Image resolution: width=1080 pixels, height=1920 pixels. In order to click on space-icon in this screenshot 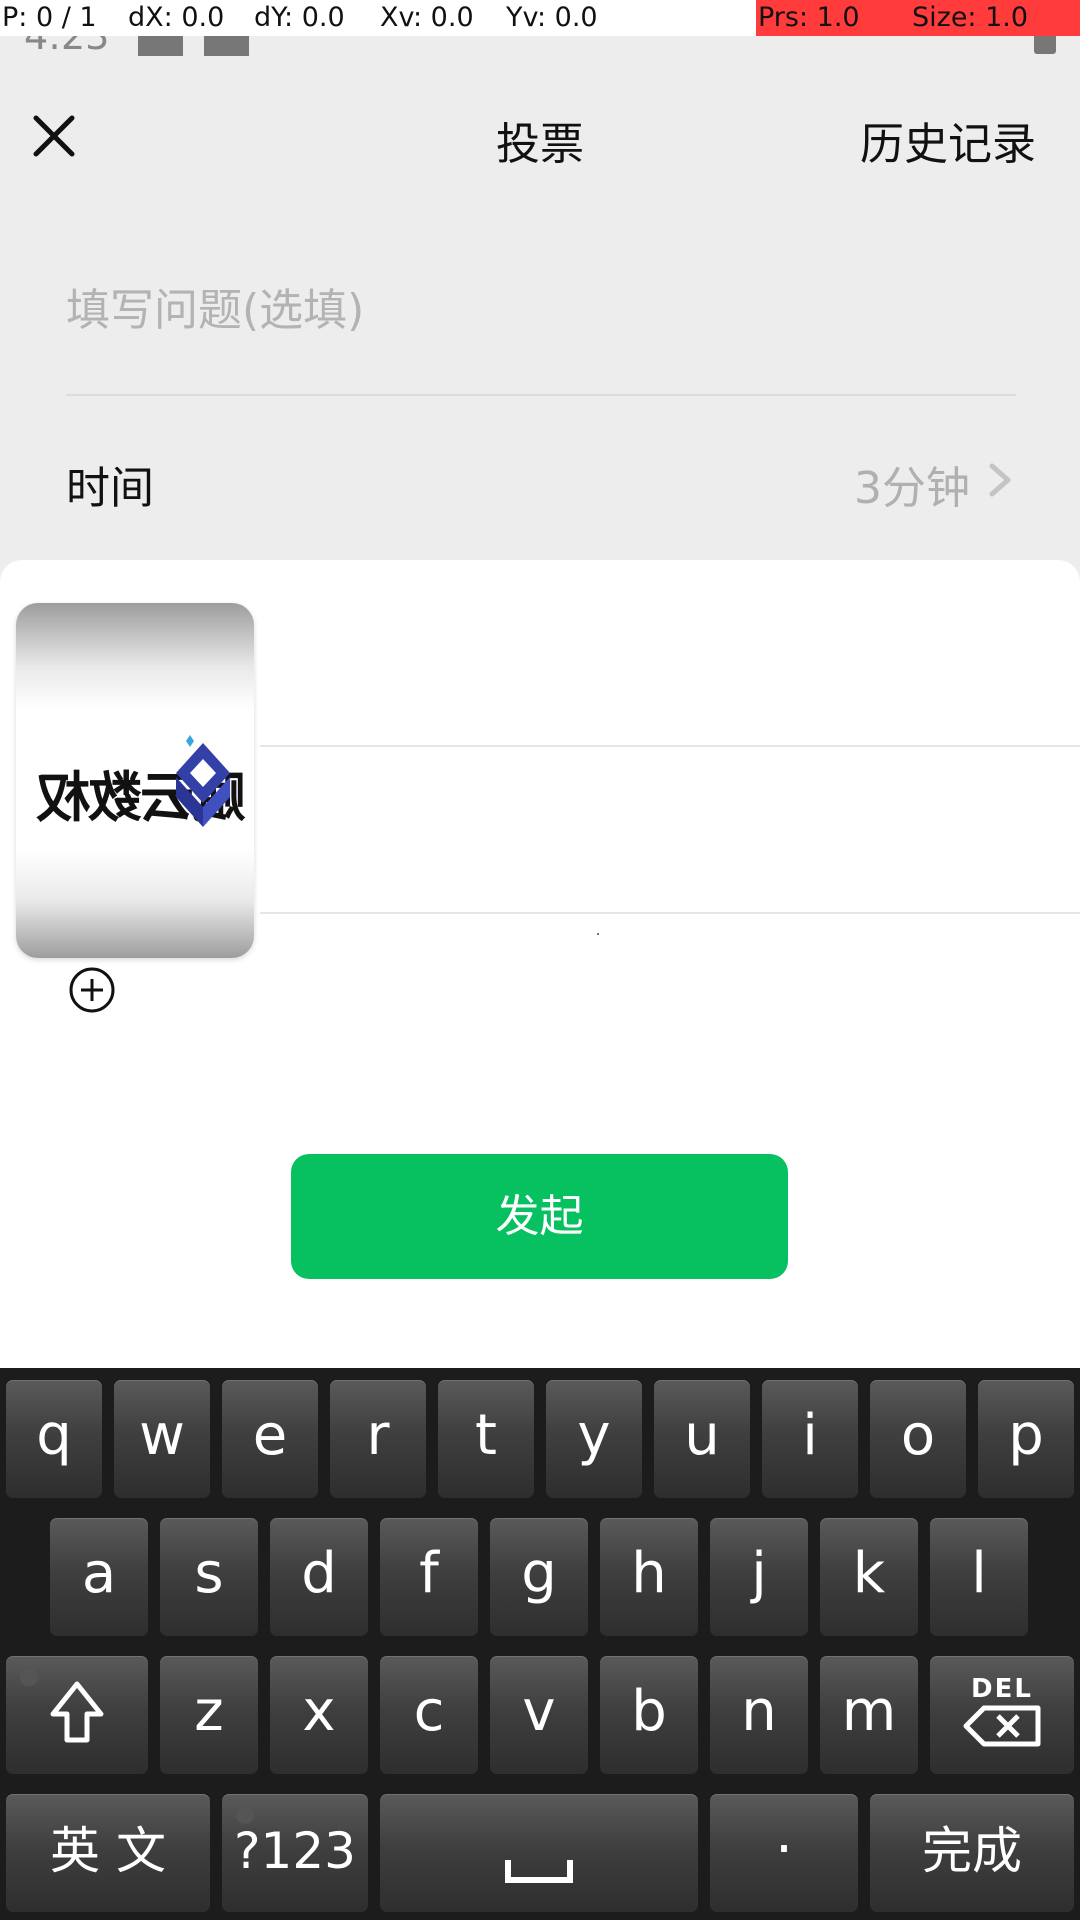, I will do `click(539, 1871)`.